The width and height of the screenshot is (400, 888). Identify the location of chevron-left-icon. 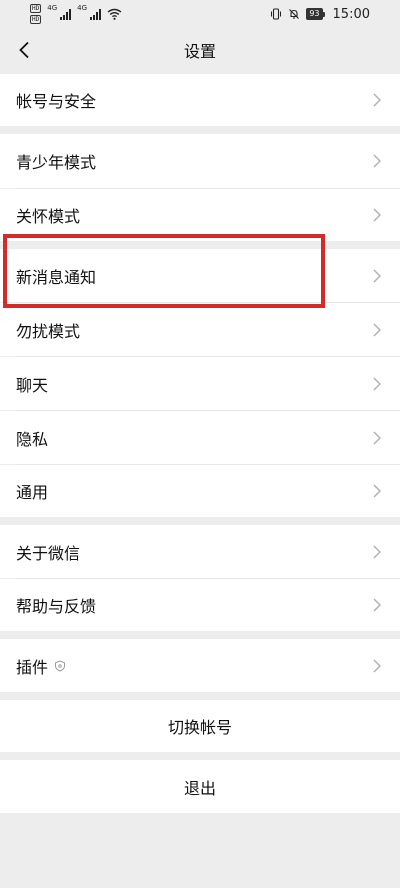
(24, 50).